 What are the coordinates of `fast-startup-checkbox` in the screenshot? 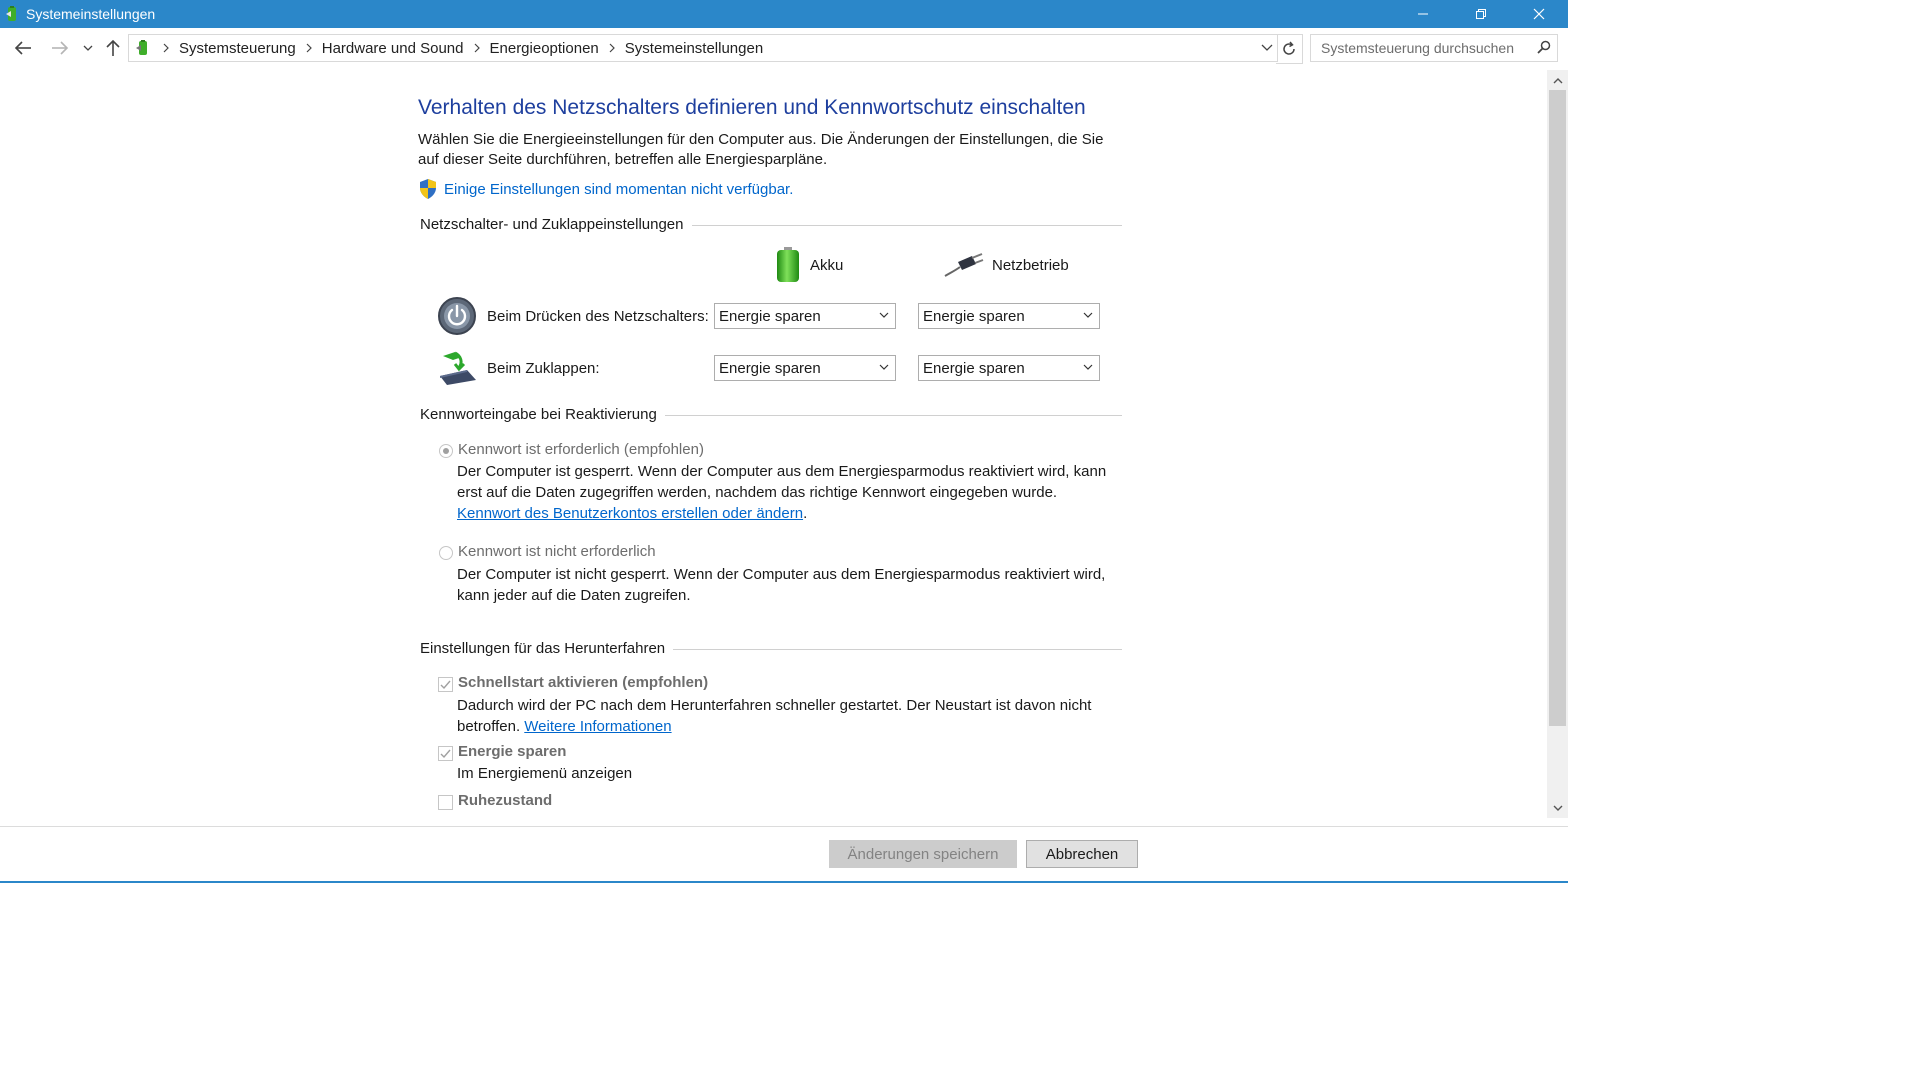 It's located at (445, 684).